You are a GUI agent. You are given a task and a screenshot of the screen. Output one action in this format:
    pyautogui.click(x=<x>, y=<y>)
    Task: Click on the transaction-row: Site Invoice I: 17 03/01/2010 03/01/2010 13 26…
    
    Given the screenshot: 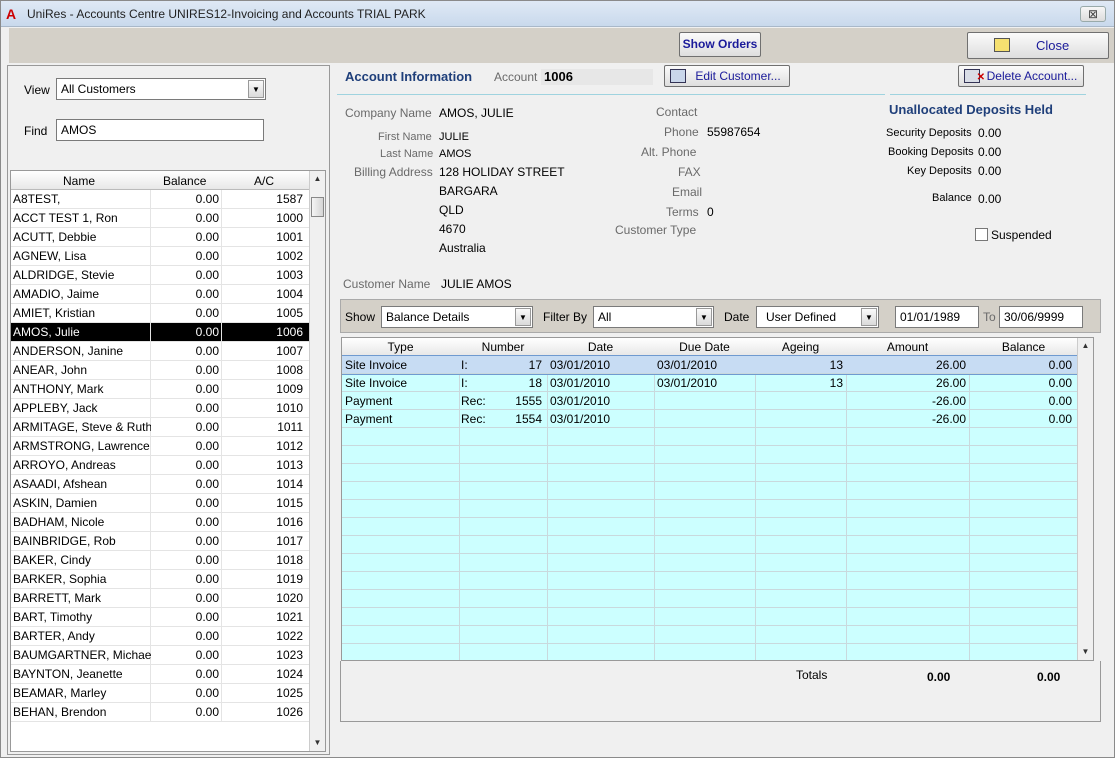 What is the action you would take?
    pyautogui.click(x=710, y=365)
    